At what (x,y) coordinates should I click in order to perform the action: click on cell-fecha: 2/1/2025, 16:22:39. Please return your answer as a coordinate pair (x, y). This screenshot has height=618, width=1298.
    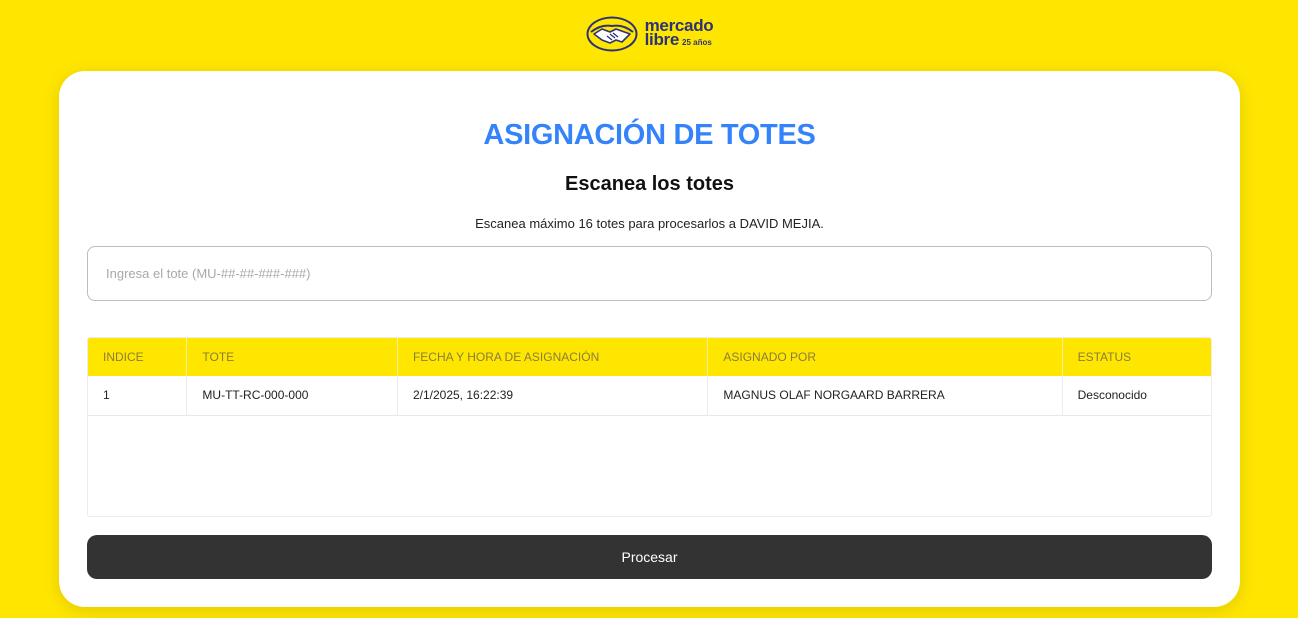
    Looking at the image, I should click on (553, 395).